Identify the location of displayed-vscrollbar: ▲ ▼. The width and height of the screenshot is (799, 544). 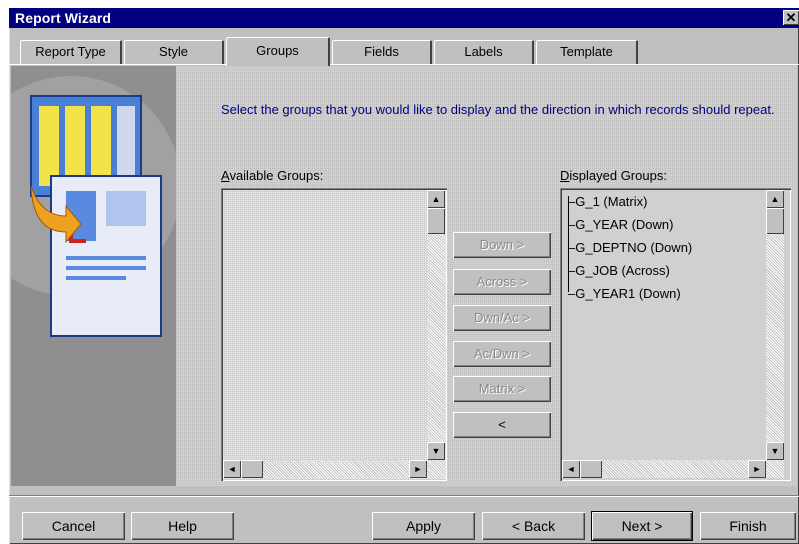
(775, 325).